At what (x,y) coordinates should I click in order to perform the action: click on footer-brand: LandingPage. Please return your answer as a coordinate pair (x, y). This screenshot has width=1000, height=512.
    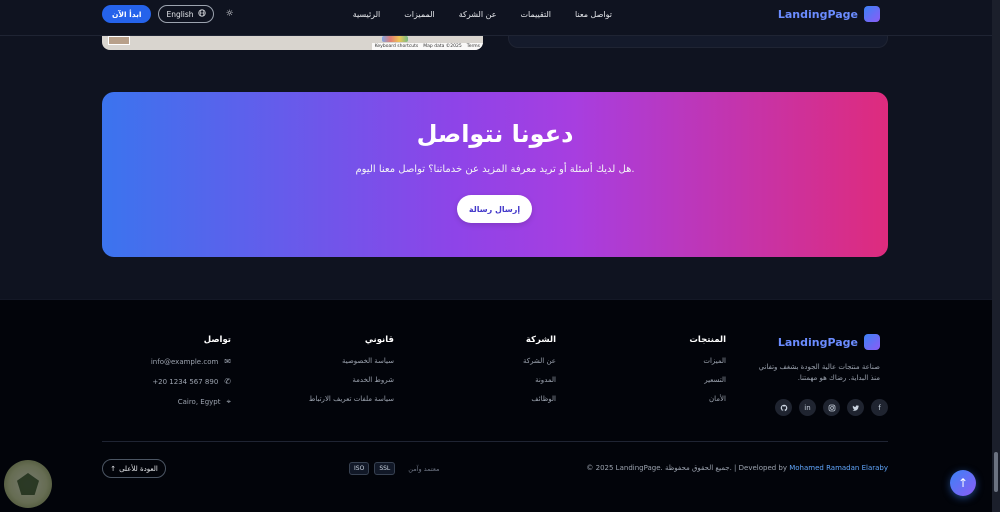
    Looking at the image, I should click on (829, 342).